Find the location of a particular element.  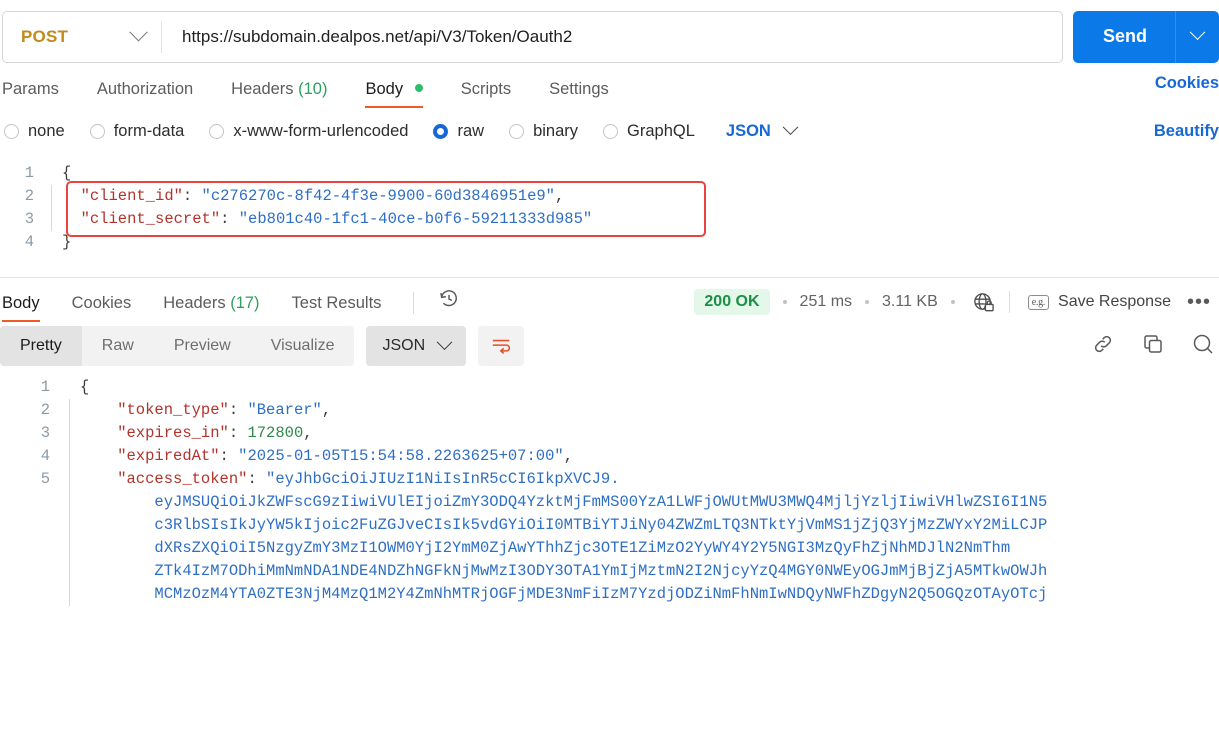

radio-icon is located at coordinates (517, 131).